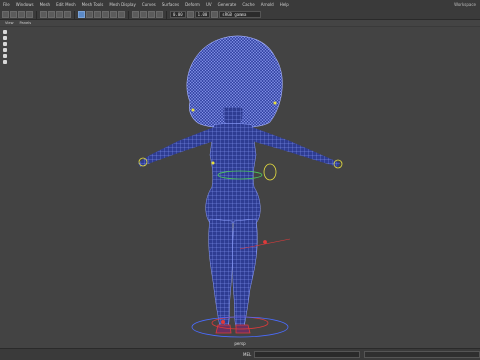 Image resolution: width=480 pixels, height=360 pixels. I want to click on bookmark-icon, so click(21, 14).